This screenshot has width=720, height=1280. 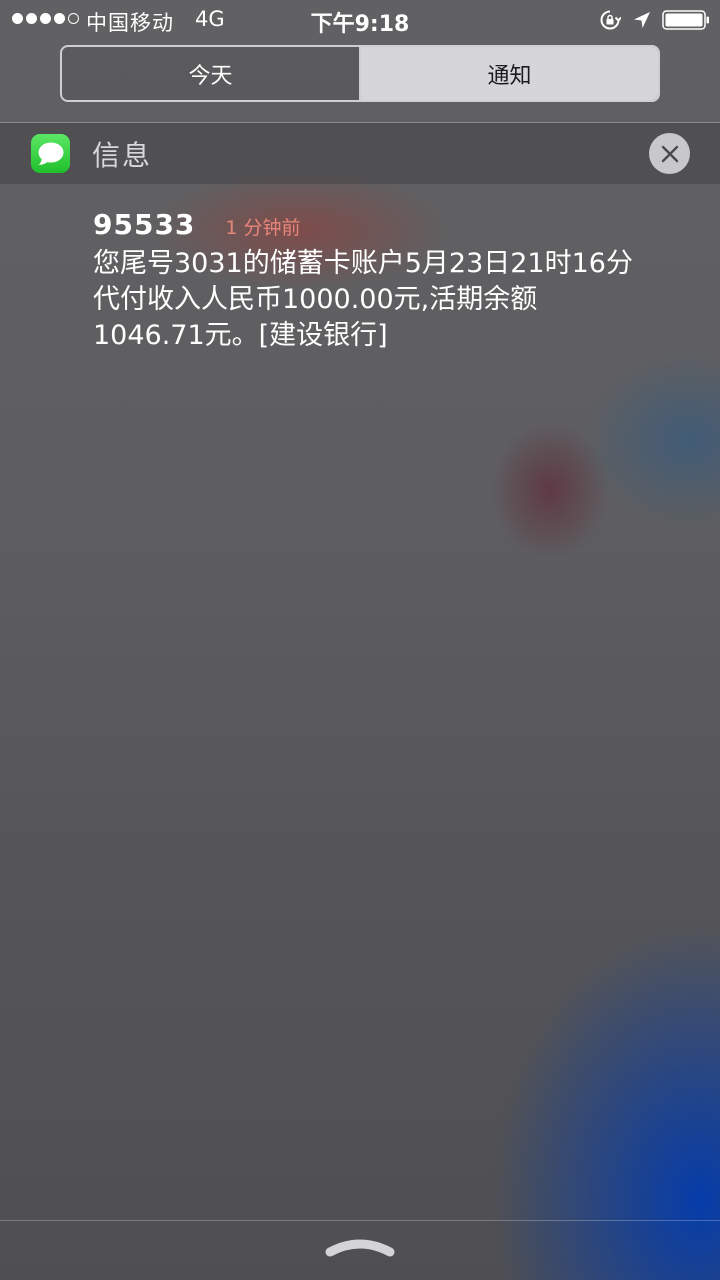 I want to click on message-line: 1046.71元。[建设银行], so click(x=240, y=335).